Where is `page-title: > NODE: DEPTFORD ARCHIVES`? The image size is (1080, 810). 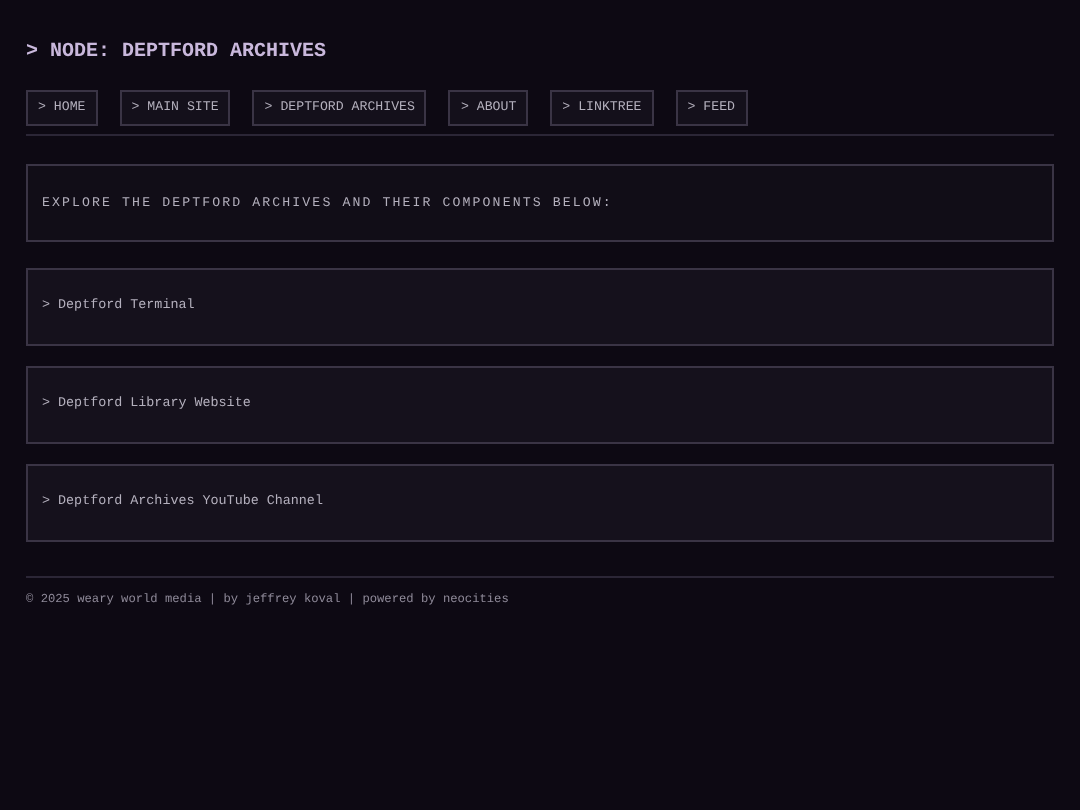
page-title: > NODE: DEPTFORD ARCHIVES is located at coordinates (177, 54).